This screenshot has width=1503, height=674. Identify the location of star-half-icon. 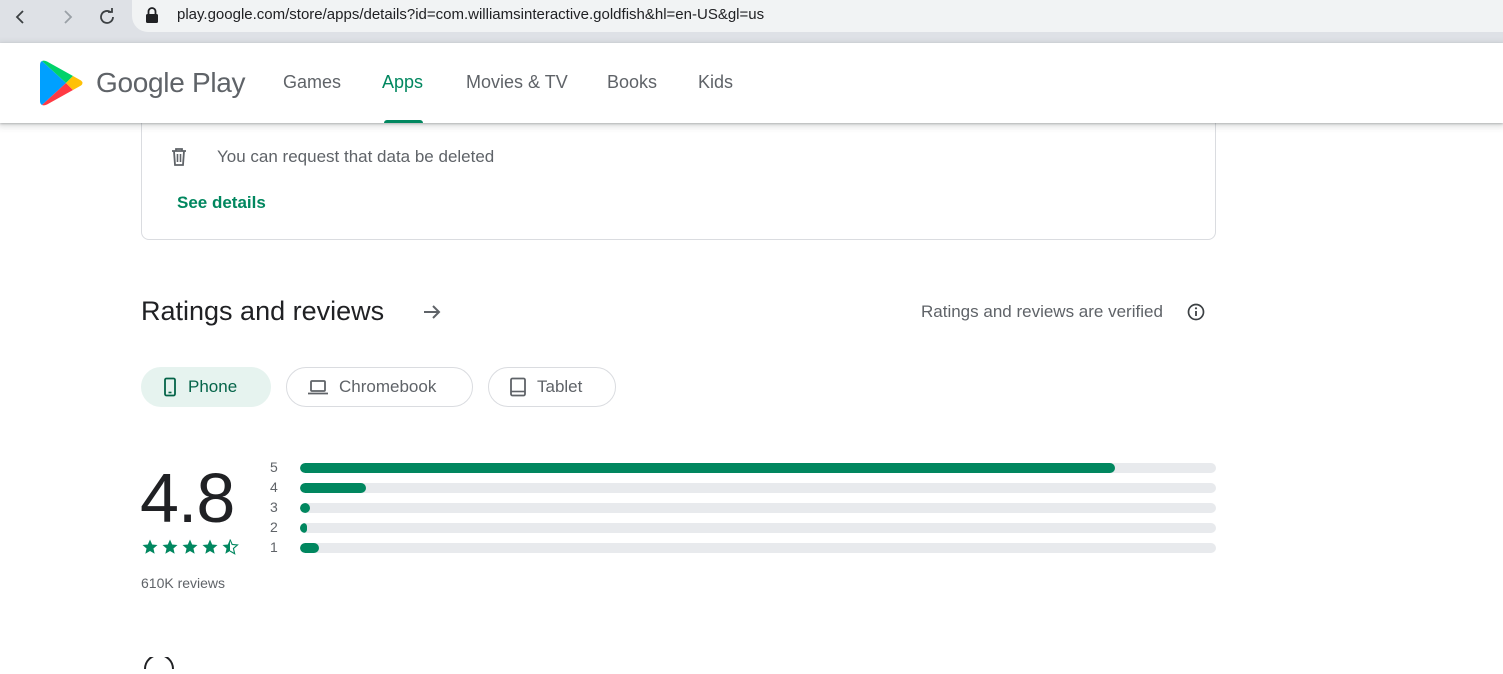
(230, 547).